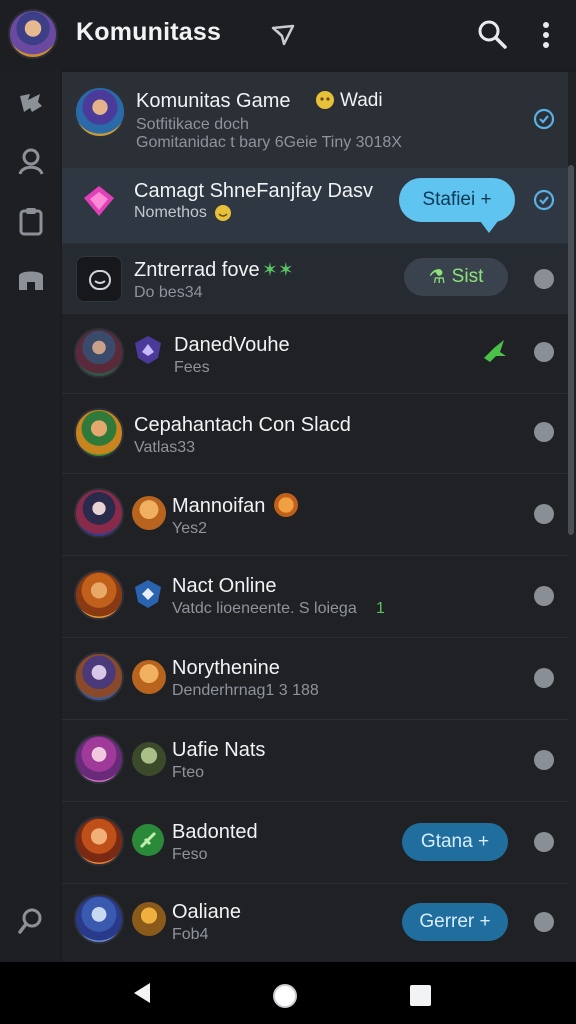 The width and height of the screenshot is (576, 1024). I want to click on leaf-badge-icon, so click(148, 840).